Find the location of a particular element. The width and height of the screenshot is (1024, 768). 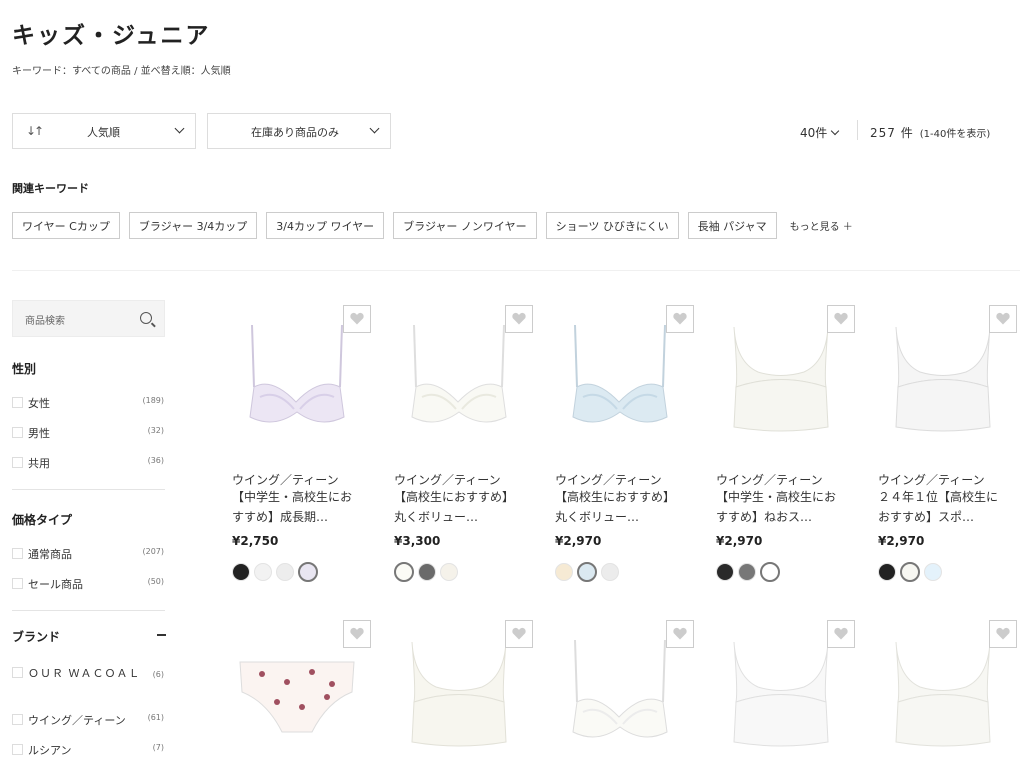

filter-count: (6) is located at coordinates (158, 674).